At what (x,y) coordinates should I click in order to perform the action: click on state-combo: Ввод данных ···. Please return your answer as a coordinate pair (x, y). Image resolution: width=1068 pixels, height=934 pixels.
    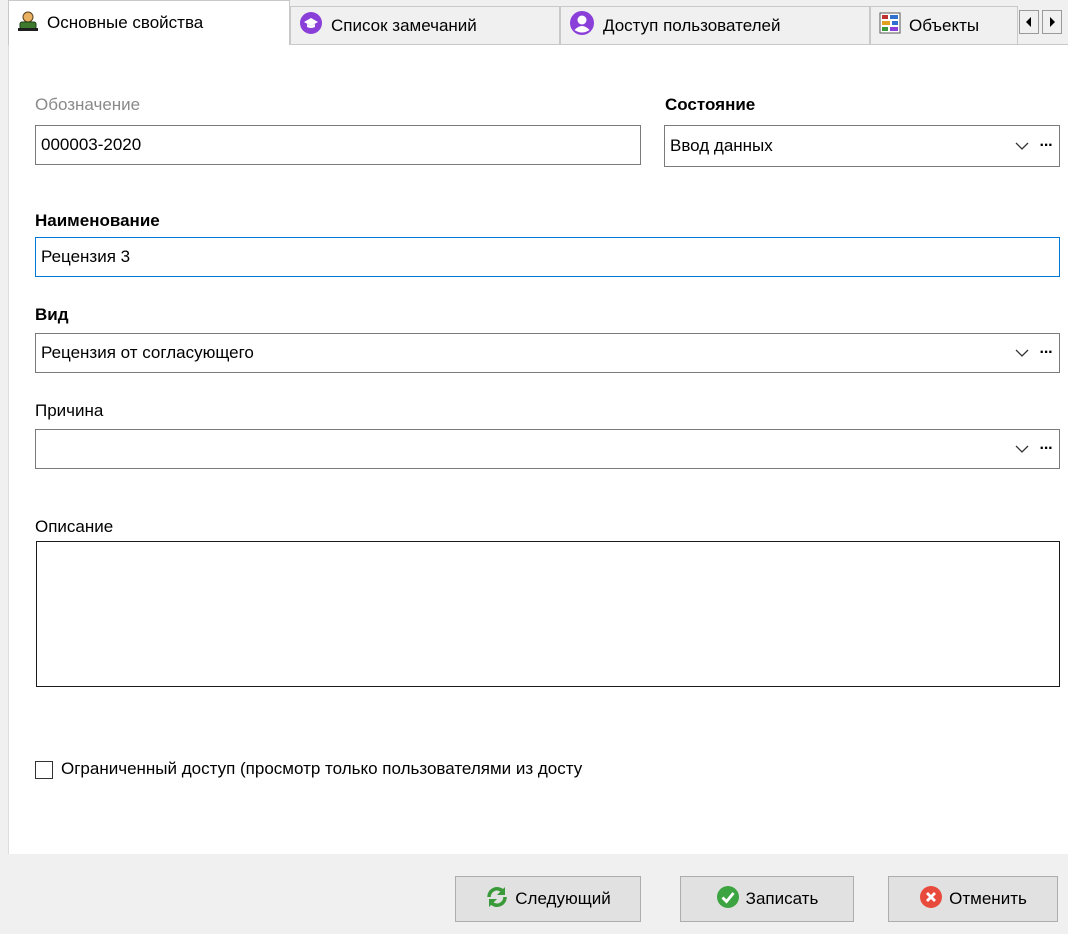
    Looking at the image, I should click on (862, 146).